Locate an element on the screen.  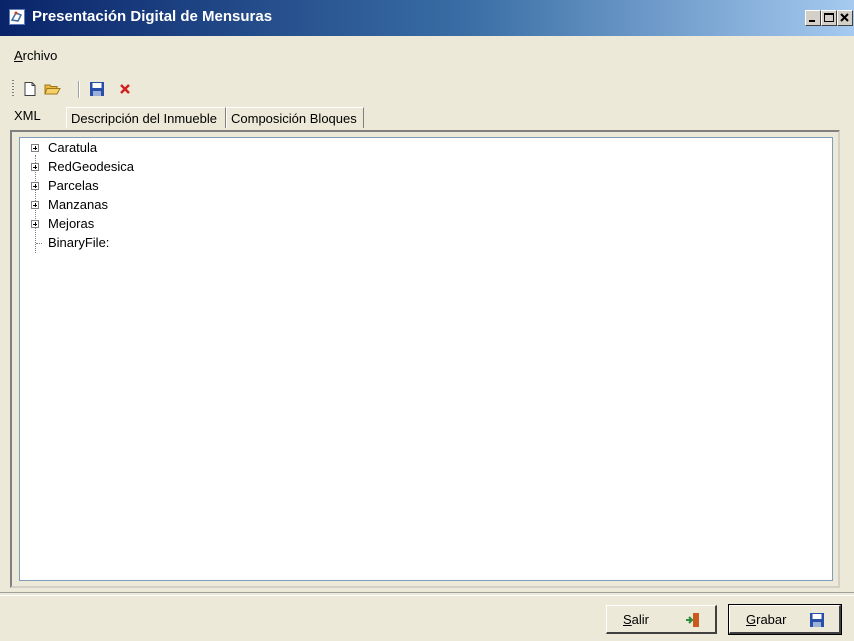
tab-xml: XML is located at coordinates (38, 117).